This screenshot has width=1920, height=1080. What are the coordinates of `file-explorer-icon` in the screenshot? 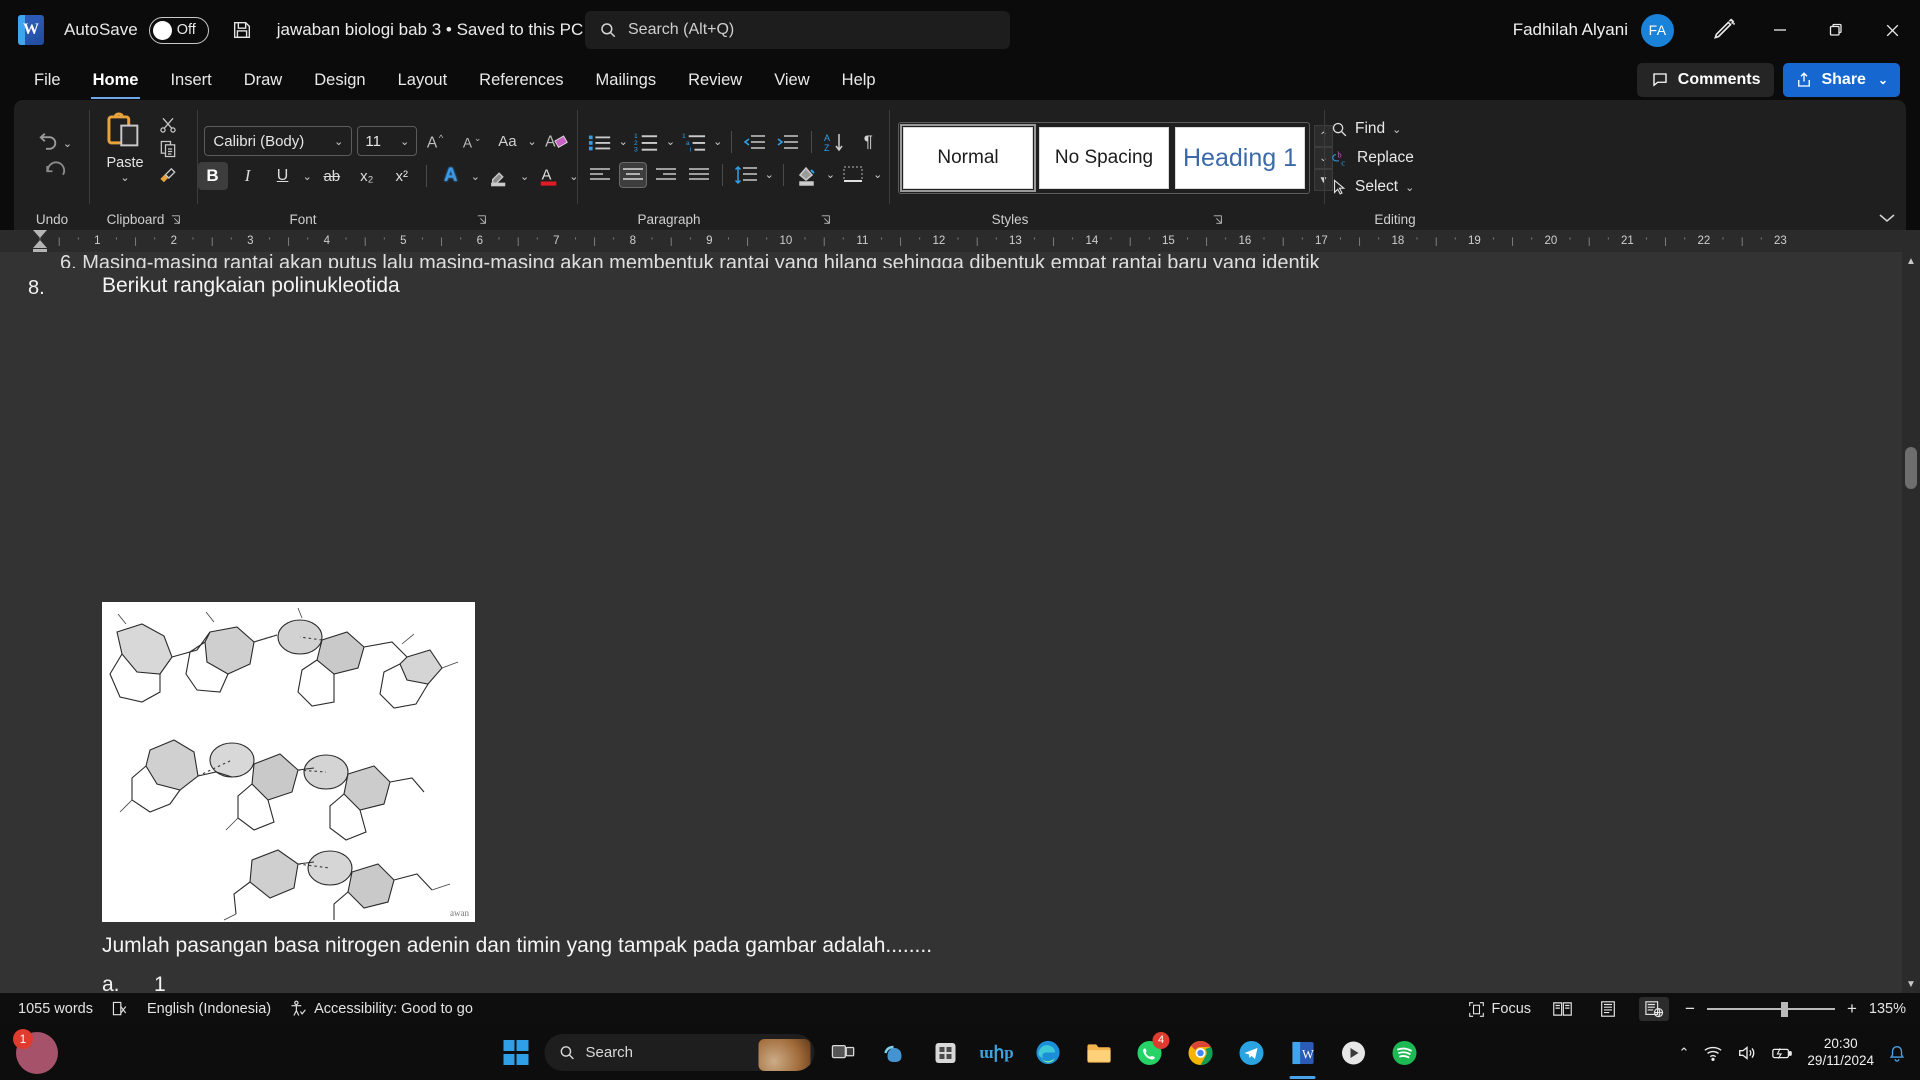 It's located at (1099, 1053).